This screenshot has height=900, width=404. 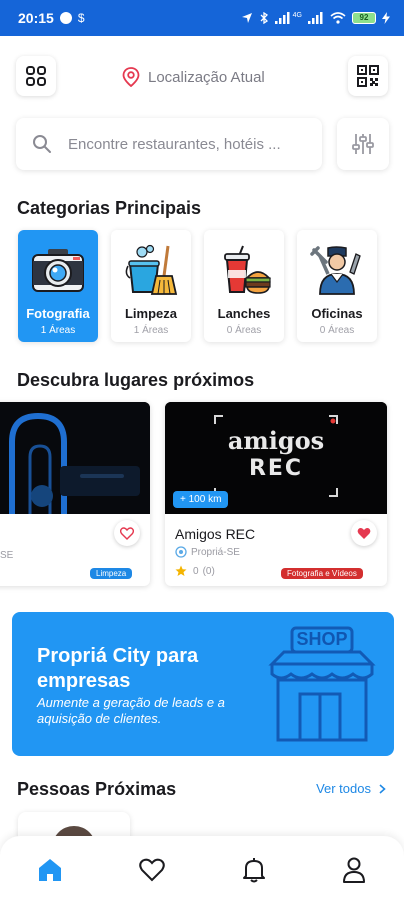 I want to click on category-oficinas: Oficinas 0 Áreas, so click(x=337, y=286).